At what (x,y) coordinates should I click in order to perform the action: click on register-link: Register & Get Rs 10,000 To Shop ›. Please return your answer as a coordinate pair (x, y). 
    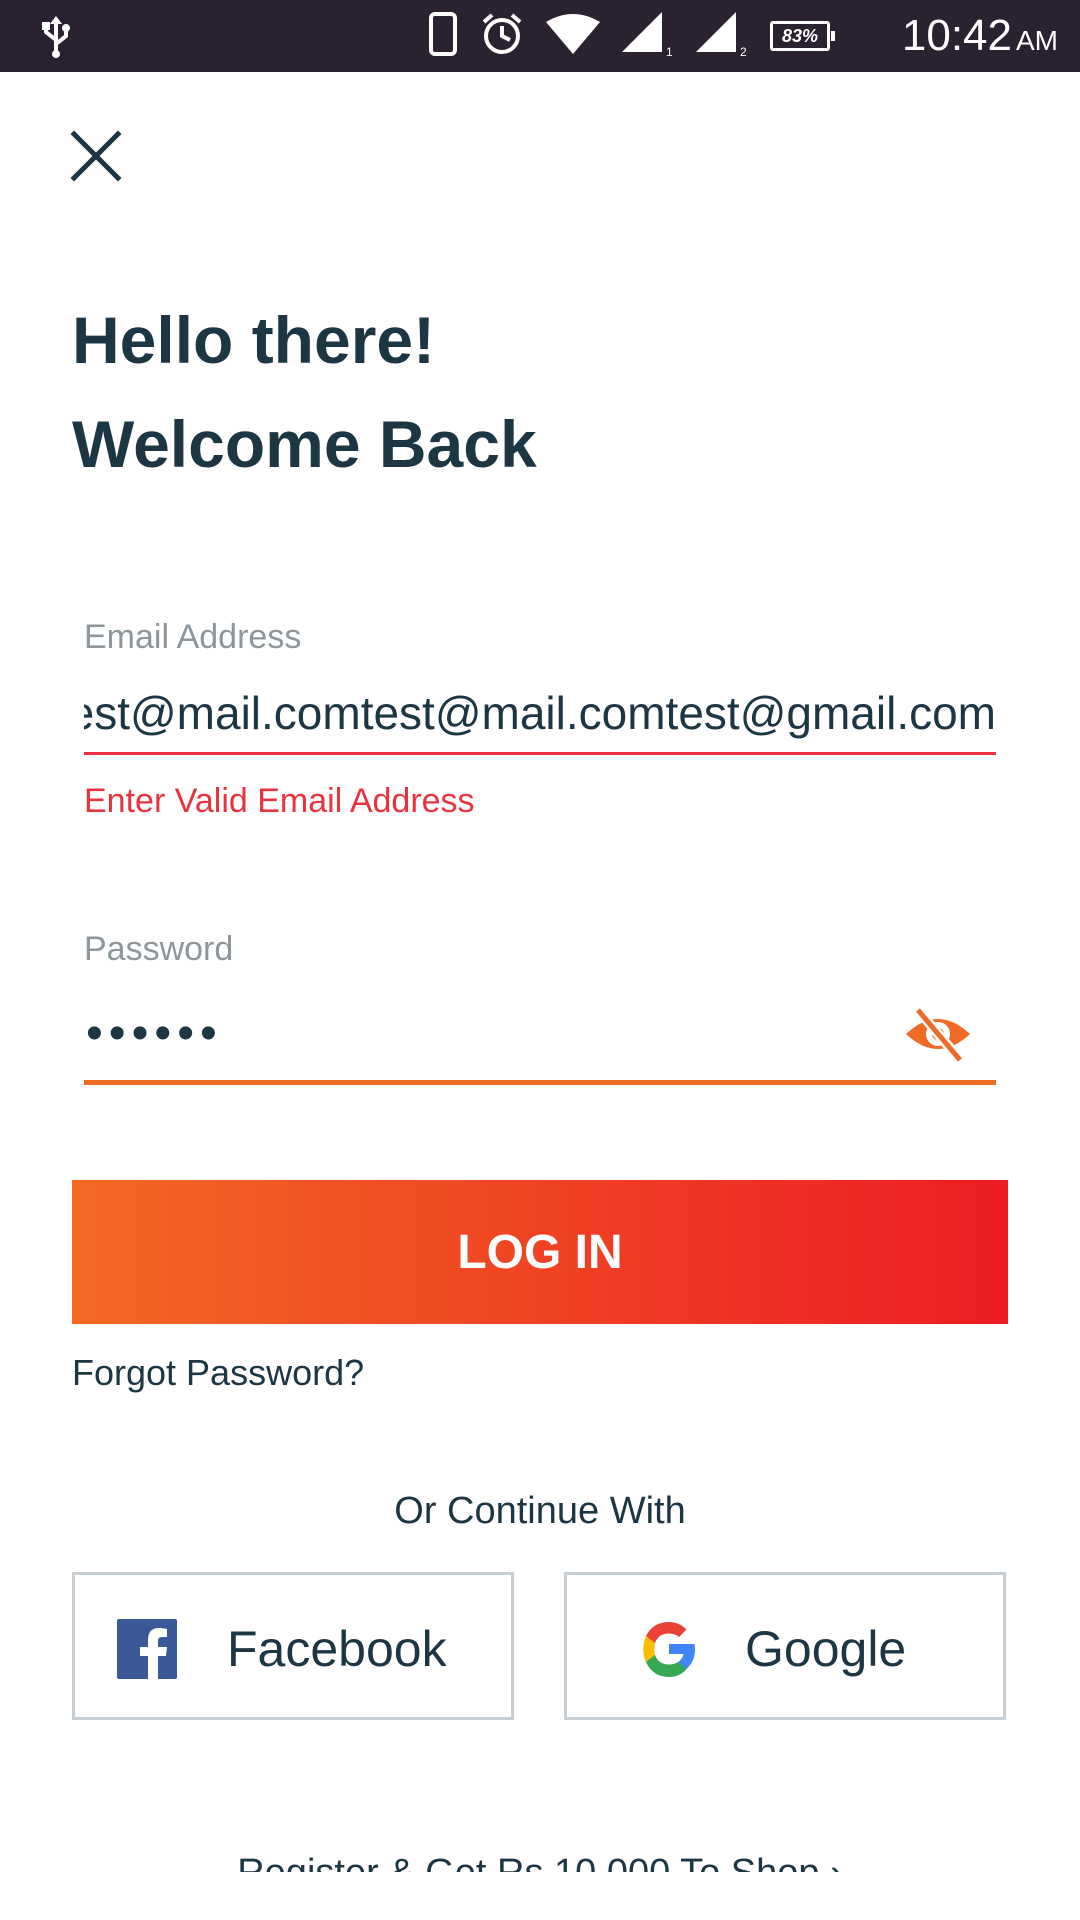
    Looking at the image, I should click on (540, 1860).